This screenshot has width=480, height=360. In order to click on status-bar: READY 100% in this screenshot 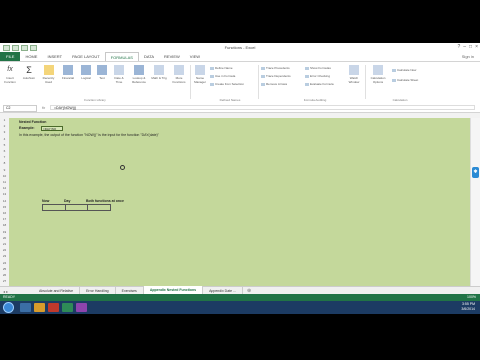, I will do `click(240, 297)`.